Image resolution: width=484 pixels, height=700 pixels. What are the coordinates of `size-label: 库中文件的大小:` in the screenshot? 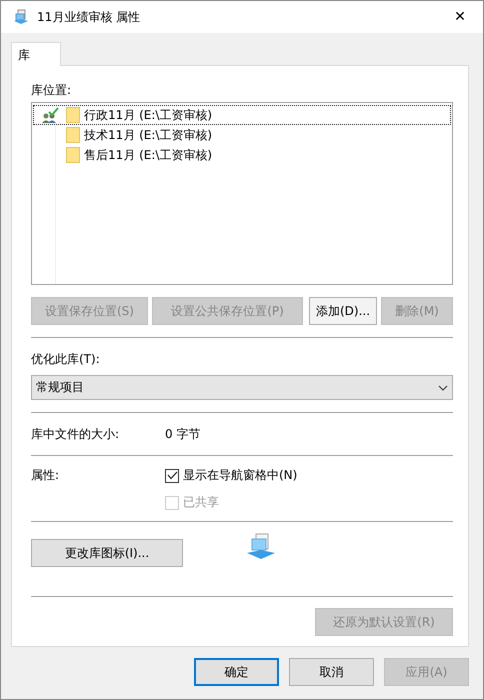 It's located at (75, 434).